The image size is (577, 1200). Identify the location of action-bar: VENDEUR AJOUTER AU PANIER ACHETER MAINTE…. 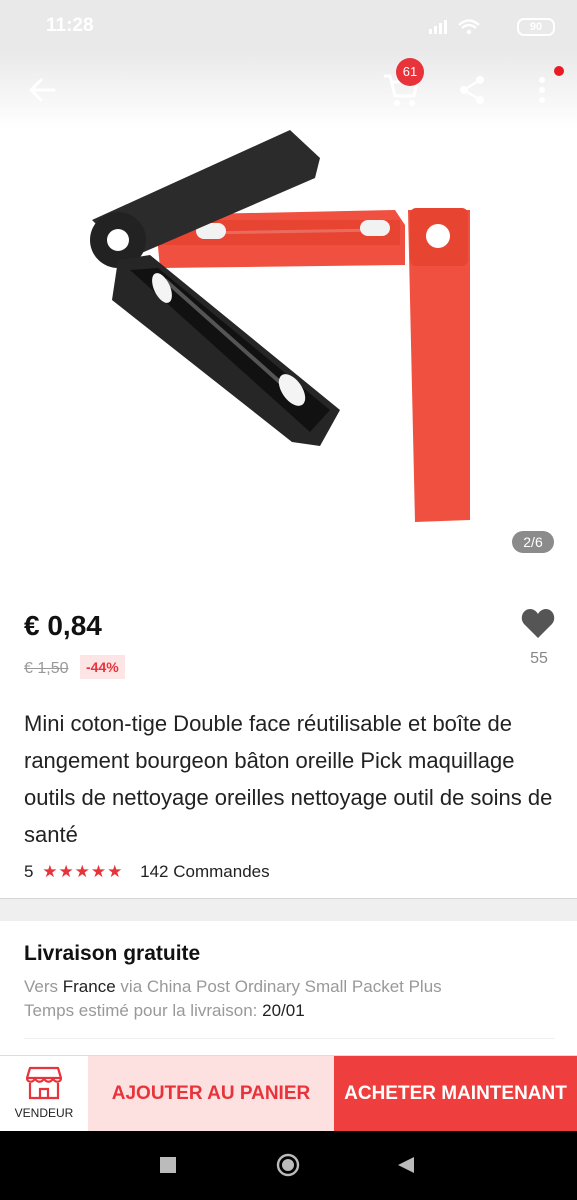
(288, 1093).